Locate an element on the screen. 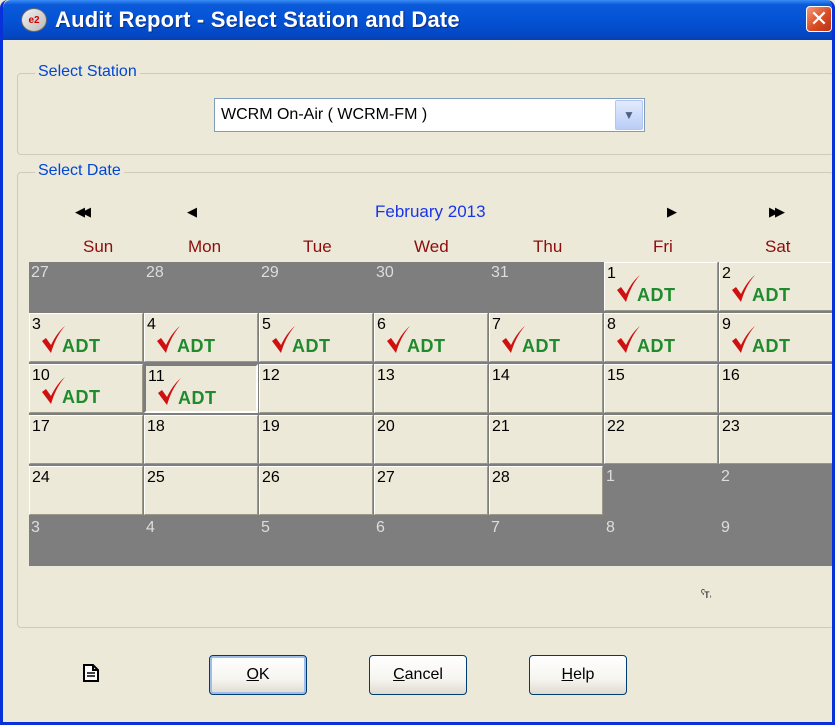  calendar-day-cell: 20 is located at coordinates (431, 439).